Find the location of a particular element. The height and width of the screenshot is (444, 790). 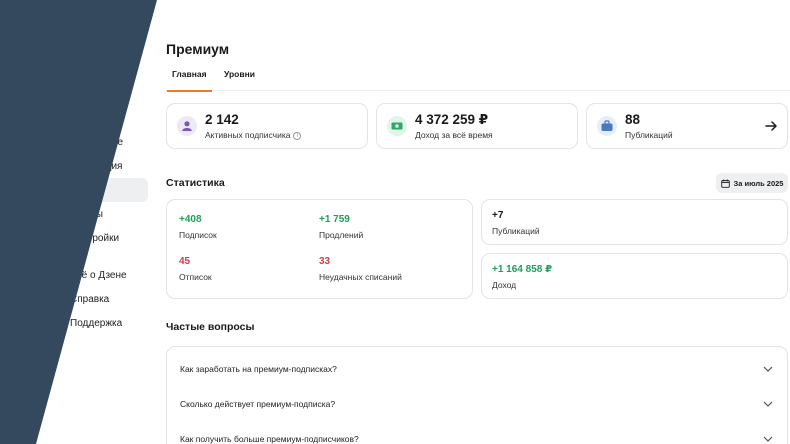

statistics-title: Статистика is located at coordinates (195, 183).